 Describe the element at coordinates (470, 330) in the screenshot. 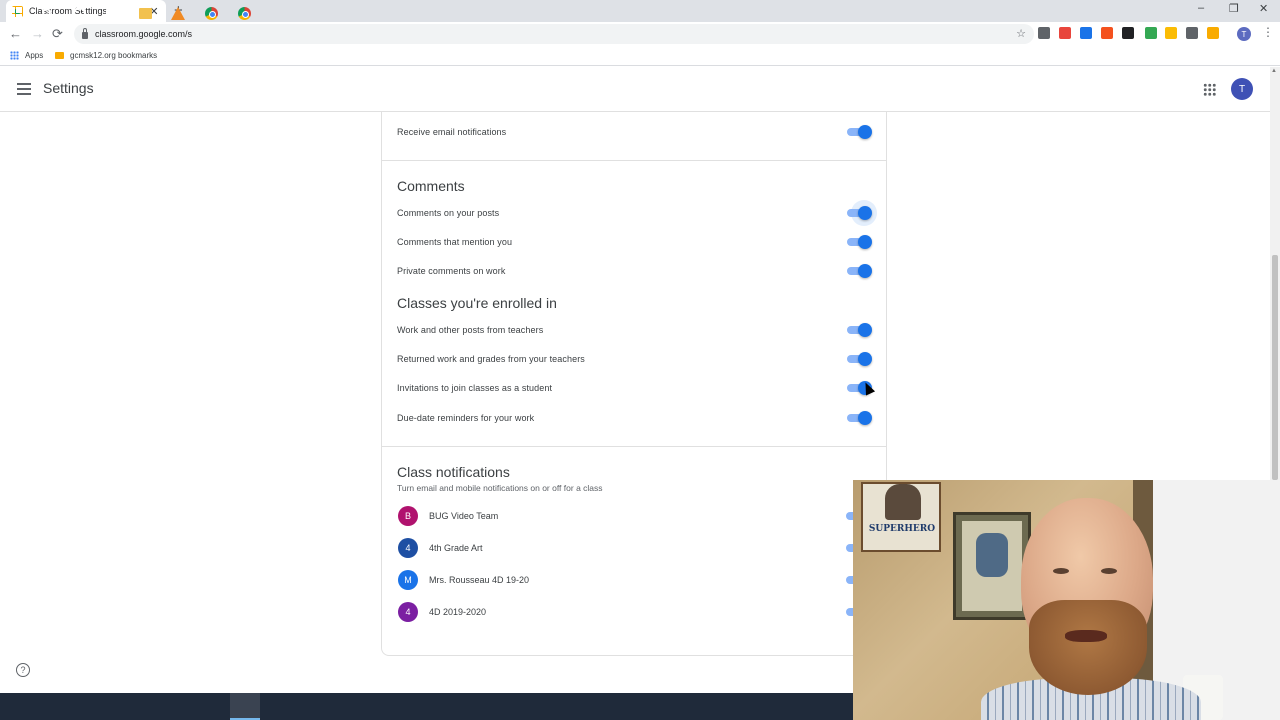

I see `setting-label: Work and other posts from teachers` at that location.